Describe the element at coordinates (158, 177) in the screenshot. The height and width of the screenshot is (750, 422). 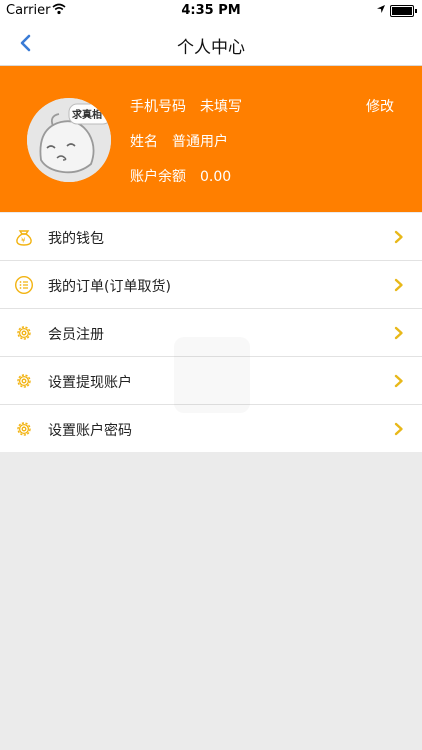
I see `balance-label: 账户余额` at that location.